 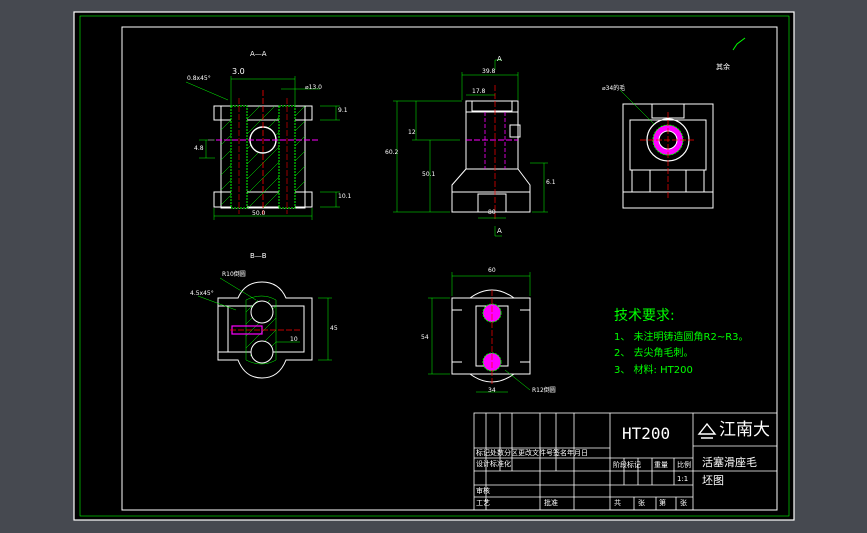 What do you see at coordinates (641, 503) in the screenshot?
I see `title-block-sheet-unit: 张` at bounding box center [641, 503].